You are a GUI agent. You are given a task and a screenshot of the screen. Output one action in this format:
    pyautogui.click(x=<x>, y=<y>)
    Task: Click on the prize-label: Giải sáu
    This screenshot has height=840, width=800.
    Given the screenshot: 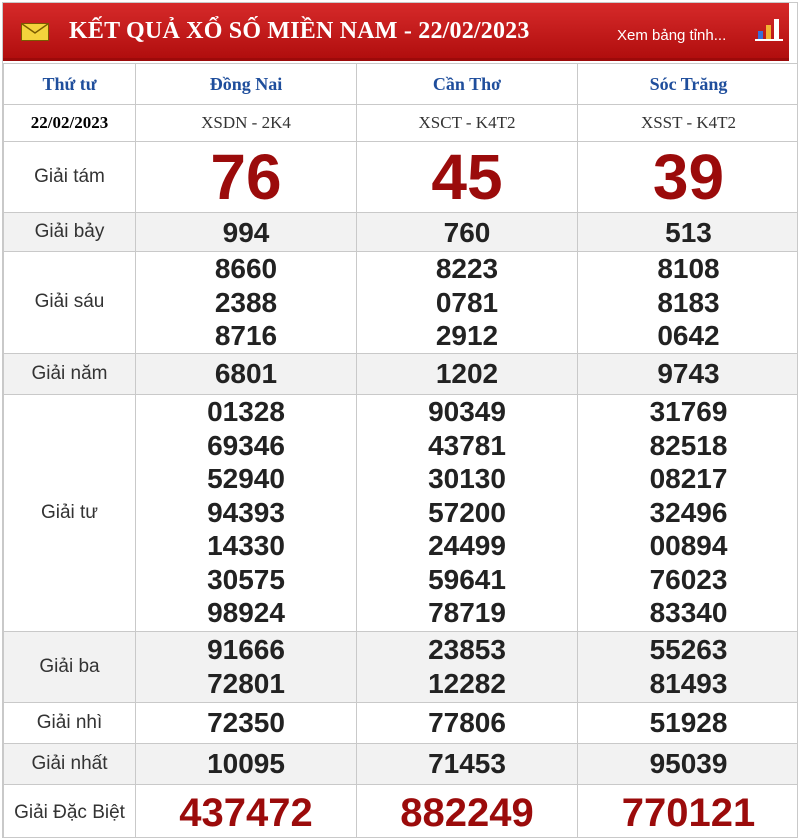 What is the action you would take?
    pyautogui.click(x=69, y=302)
    